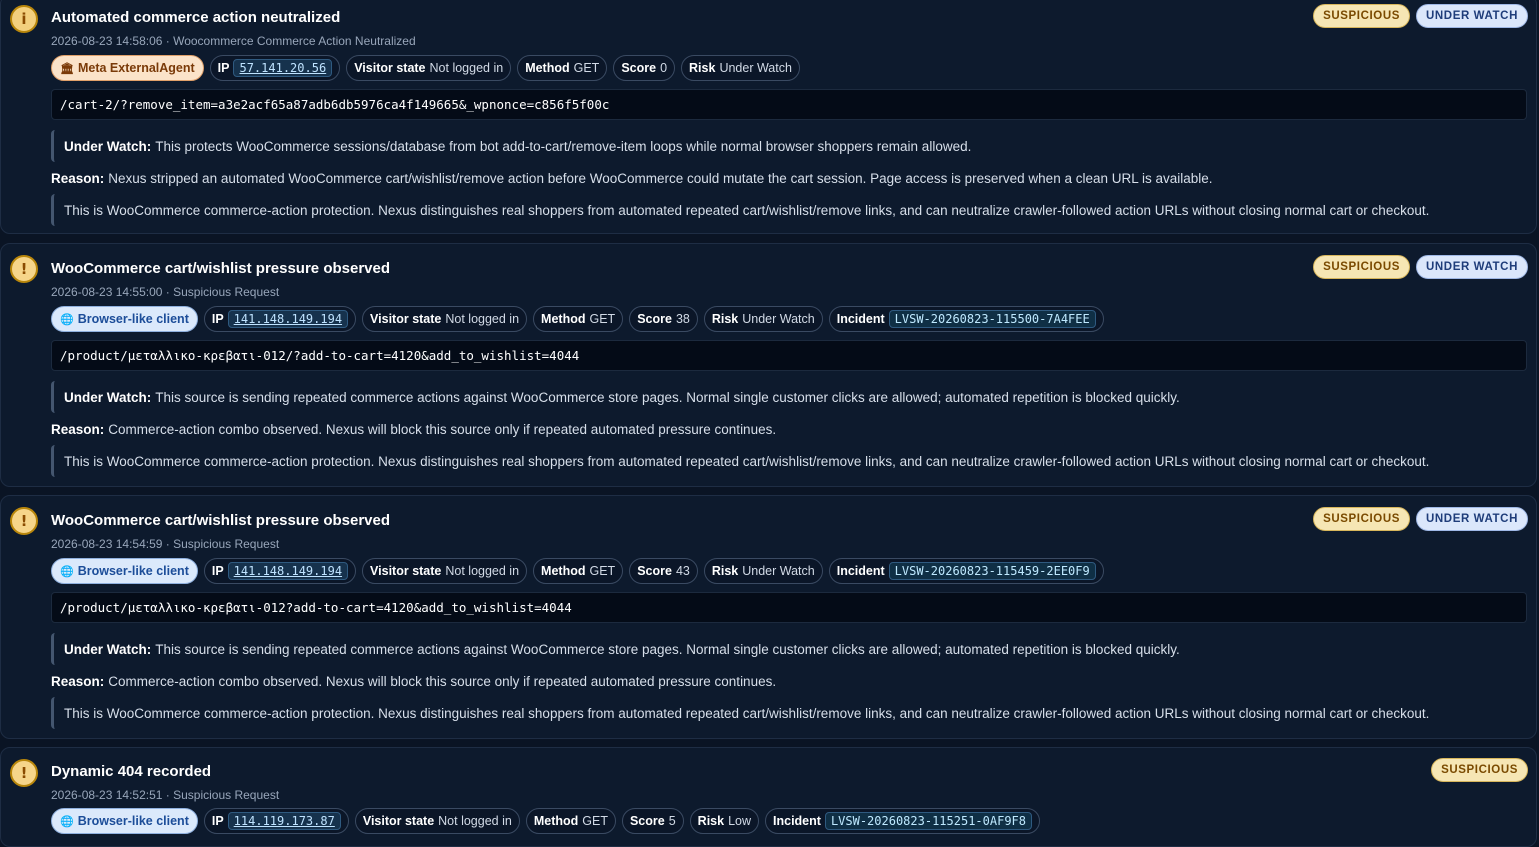 Image resolution: width=1539 pixels, height=847 pixels. I want to click on score-value: 5, so click(672, 821).